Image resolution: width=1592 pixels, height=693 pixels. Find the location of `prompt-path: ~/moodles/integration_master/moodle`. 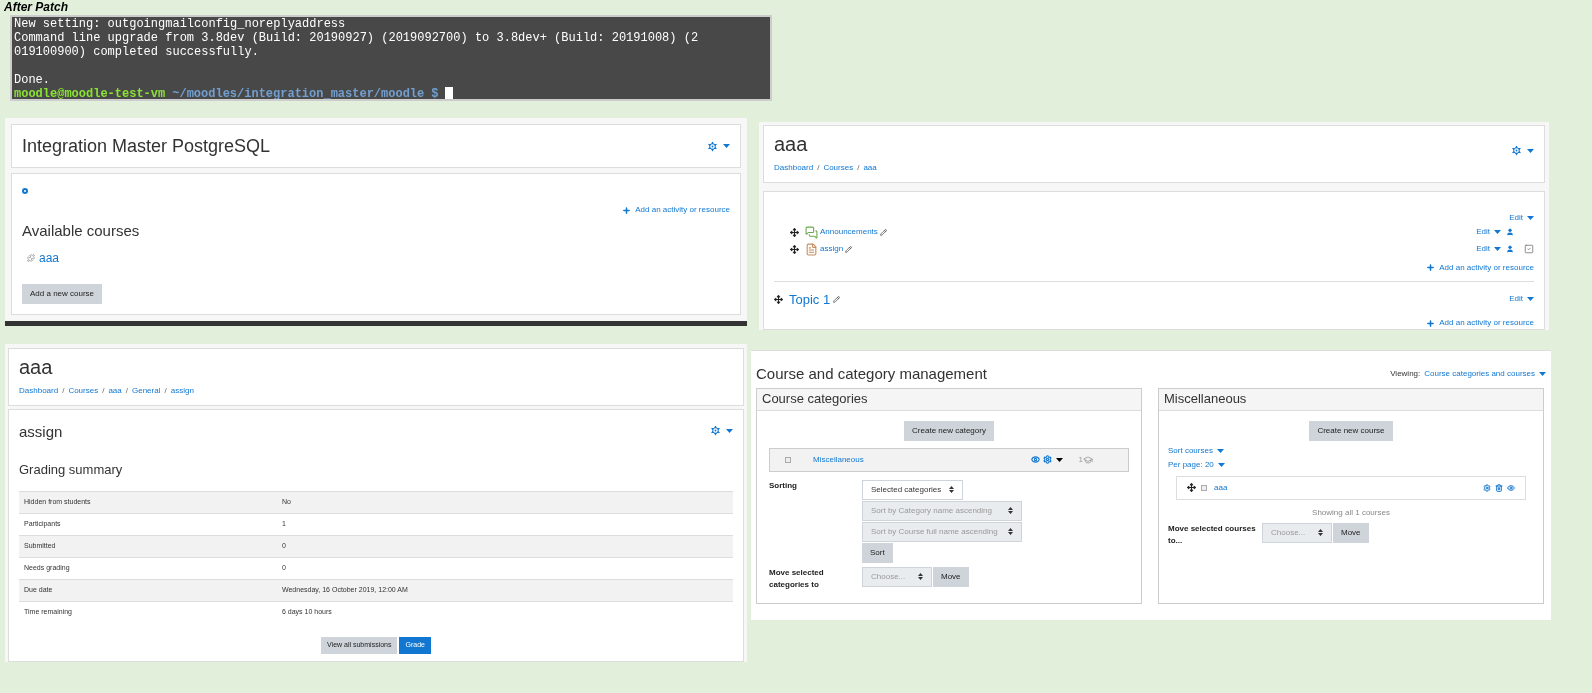

prompt-path: ~/moodles/integration_master/moodle is located at coordinates (298, 93).